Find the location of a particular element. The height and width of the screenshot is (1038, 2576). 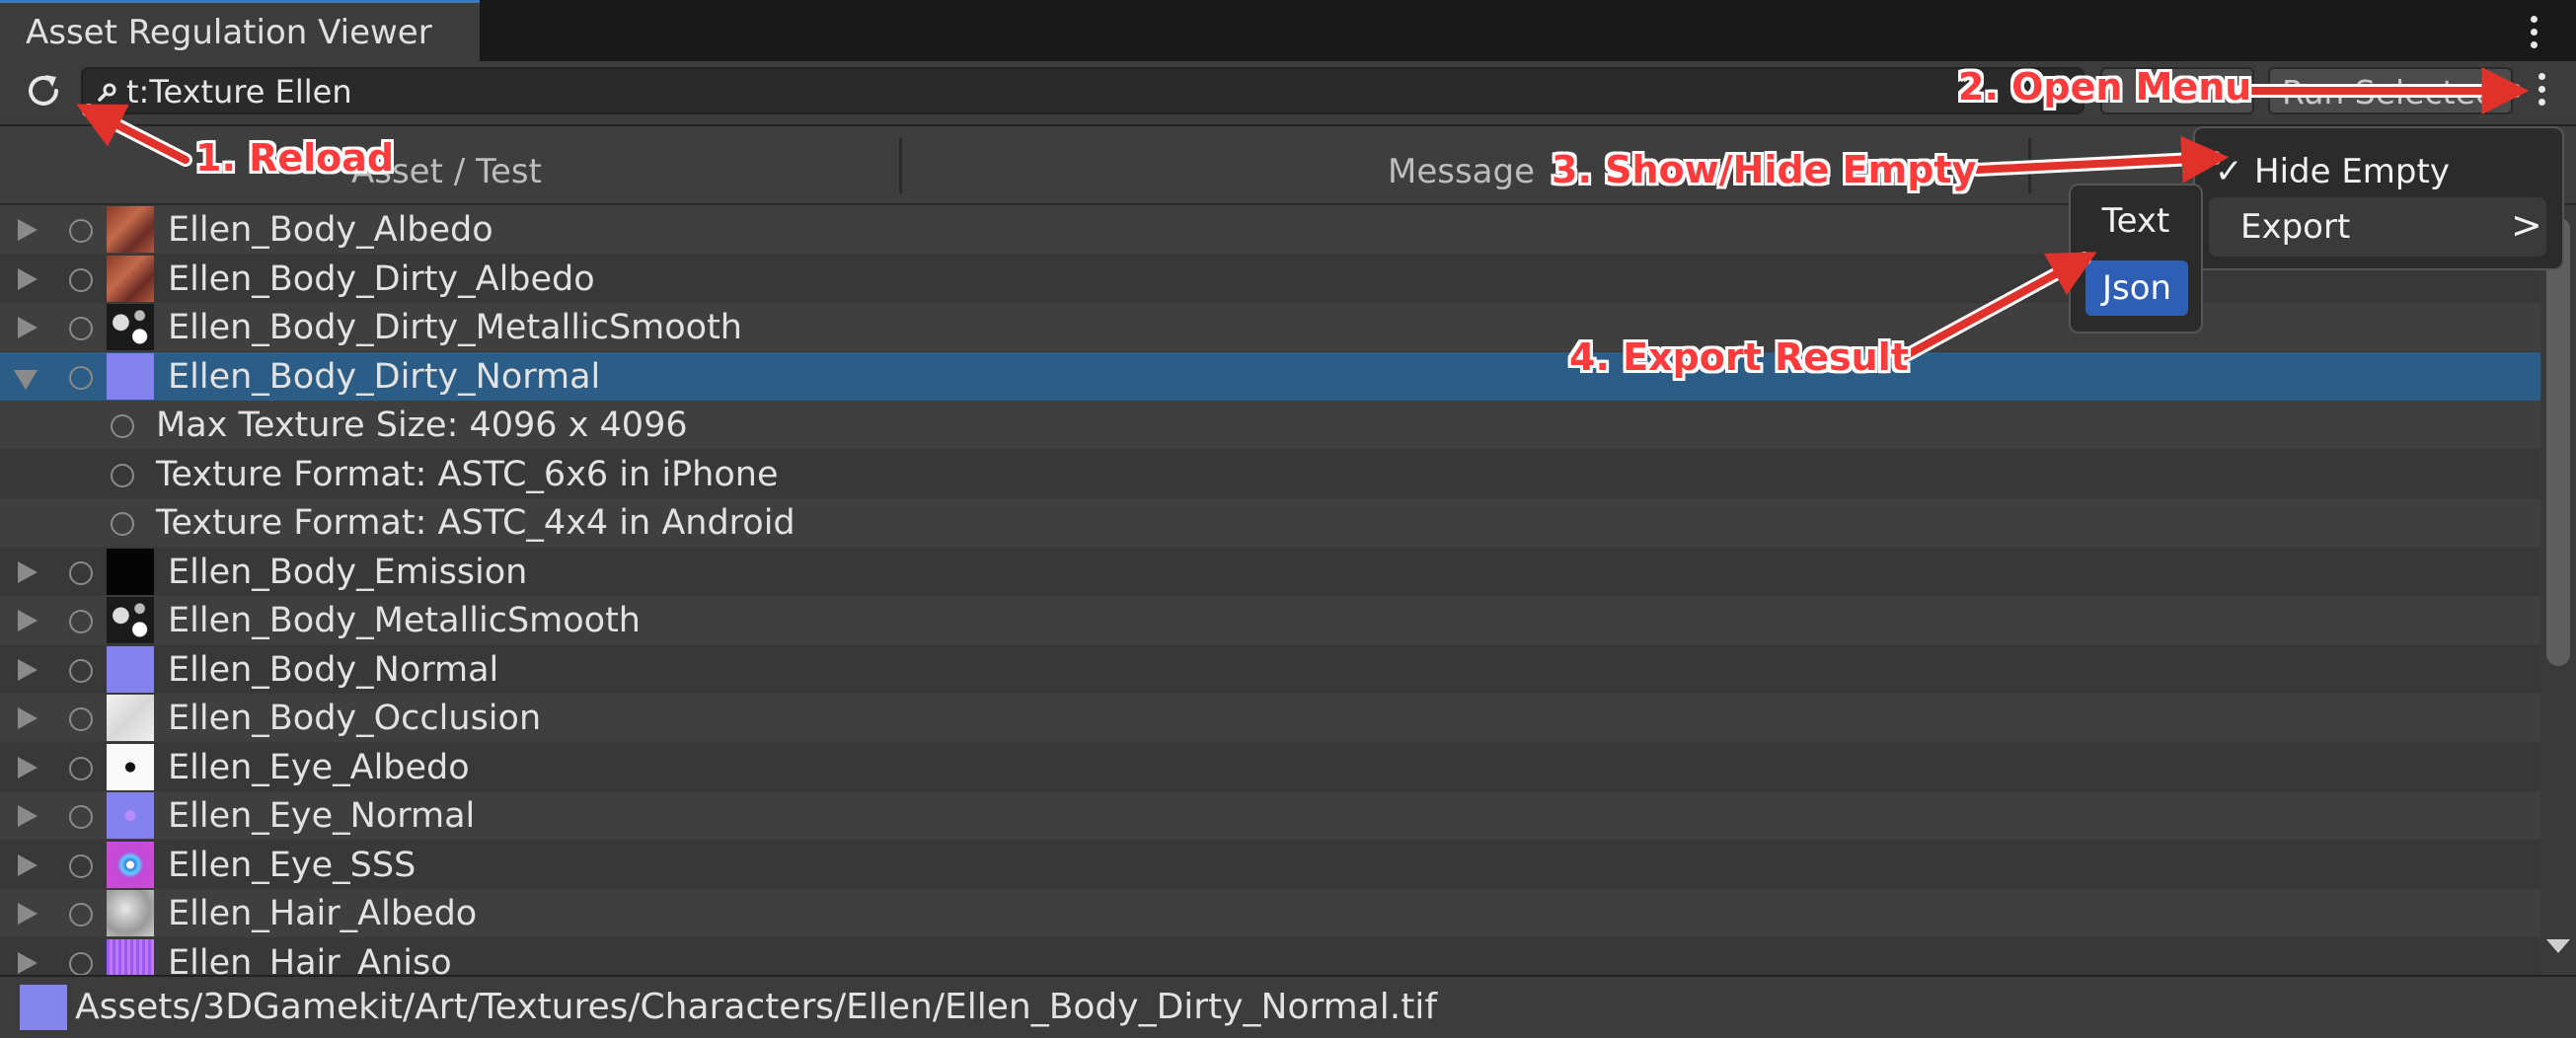

tree-row-asset: Ellen_Body_Emission is located at coordinates (1270, 572).